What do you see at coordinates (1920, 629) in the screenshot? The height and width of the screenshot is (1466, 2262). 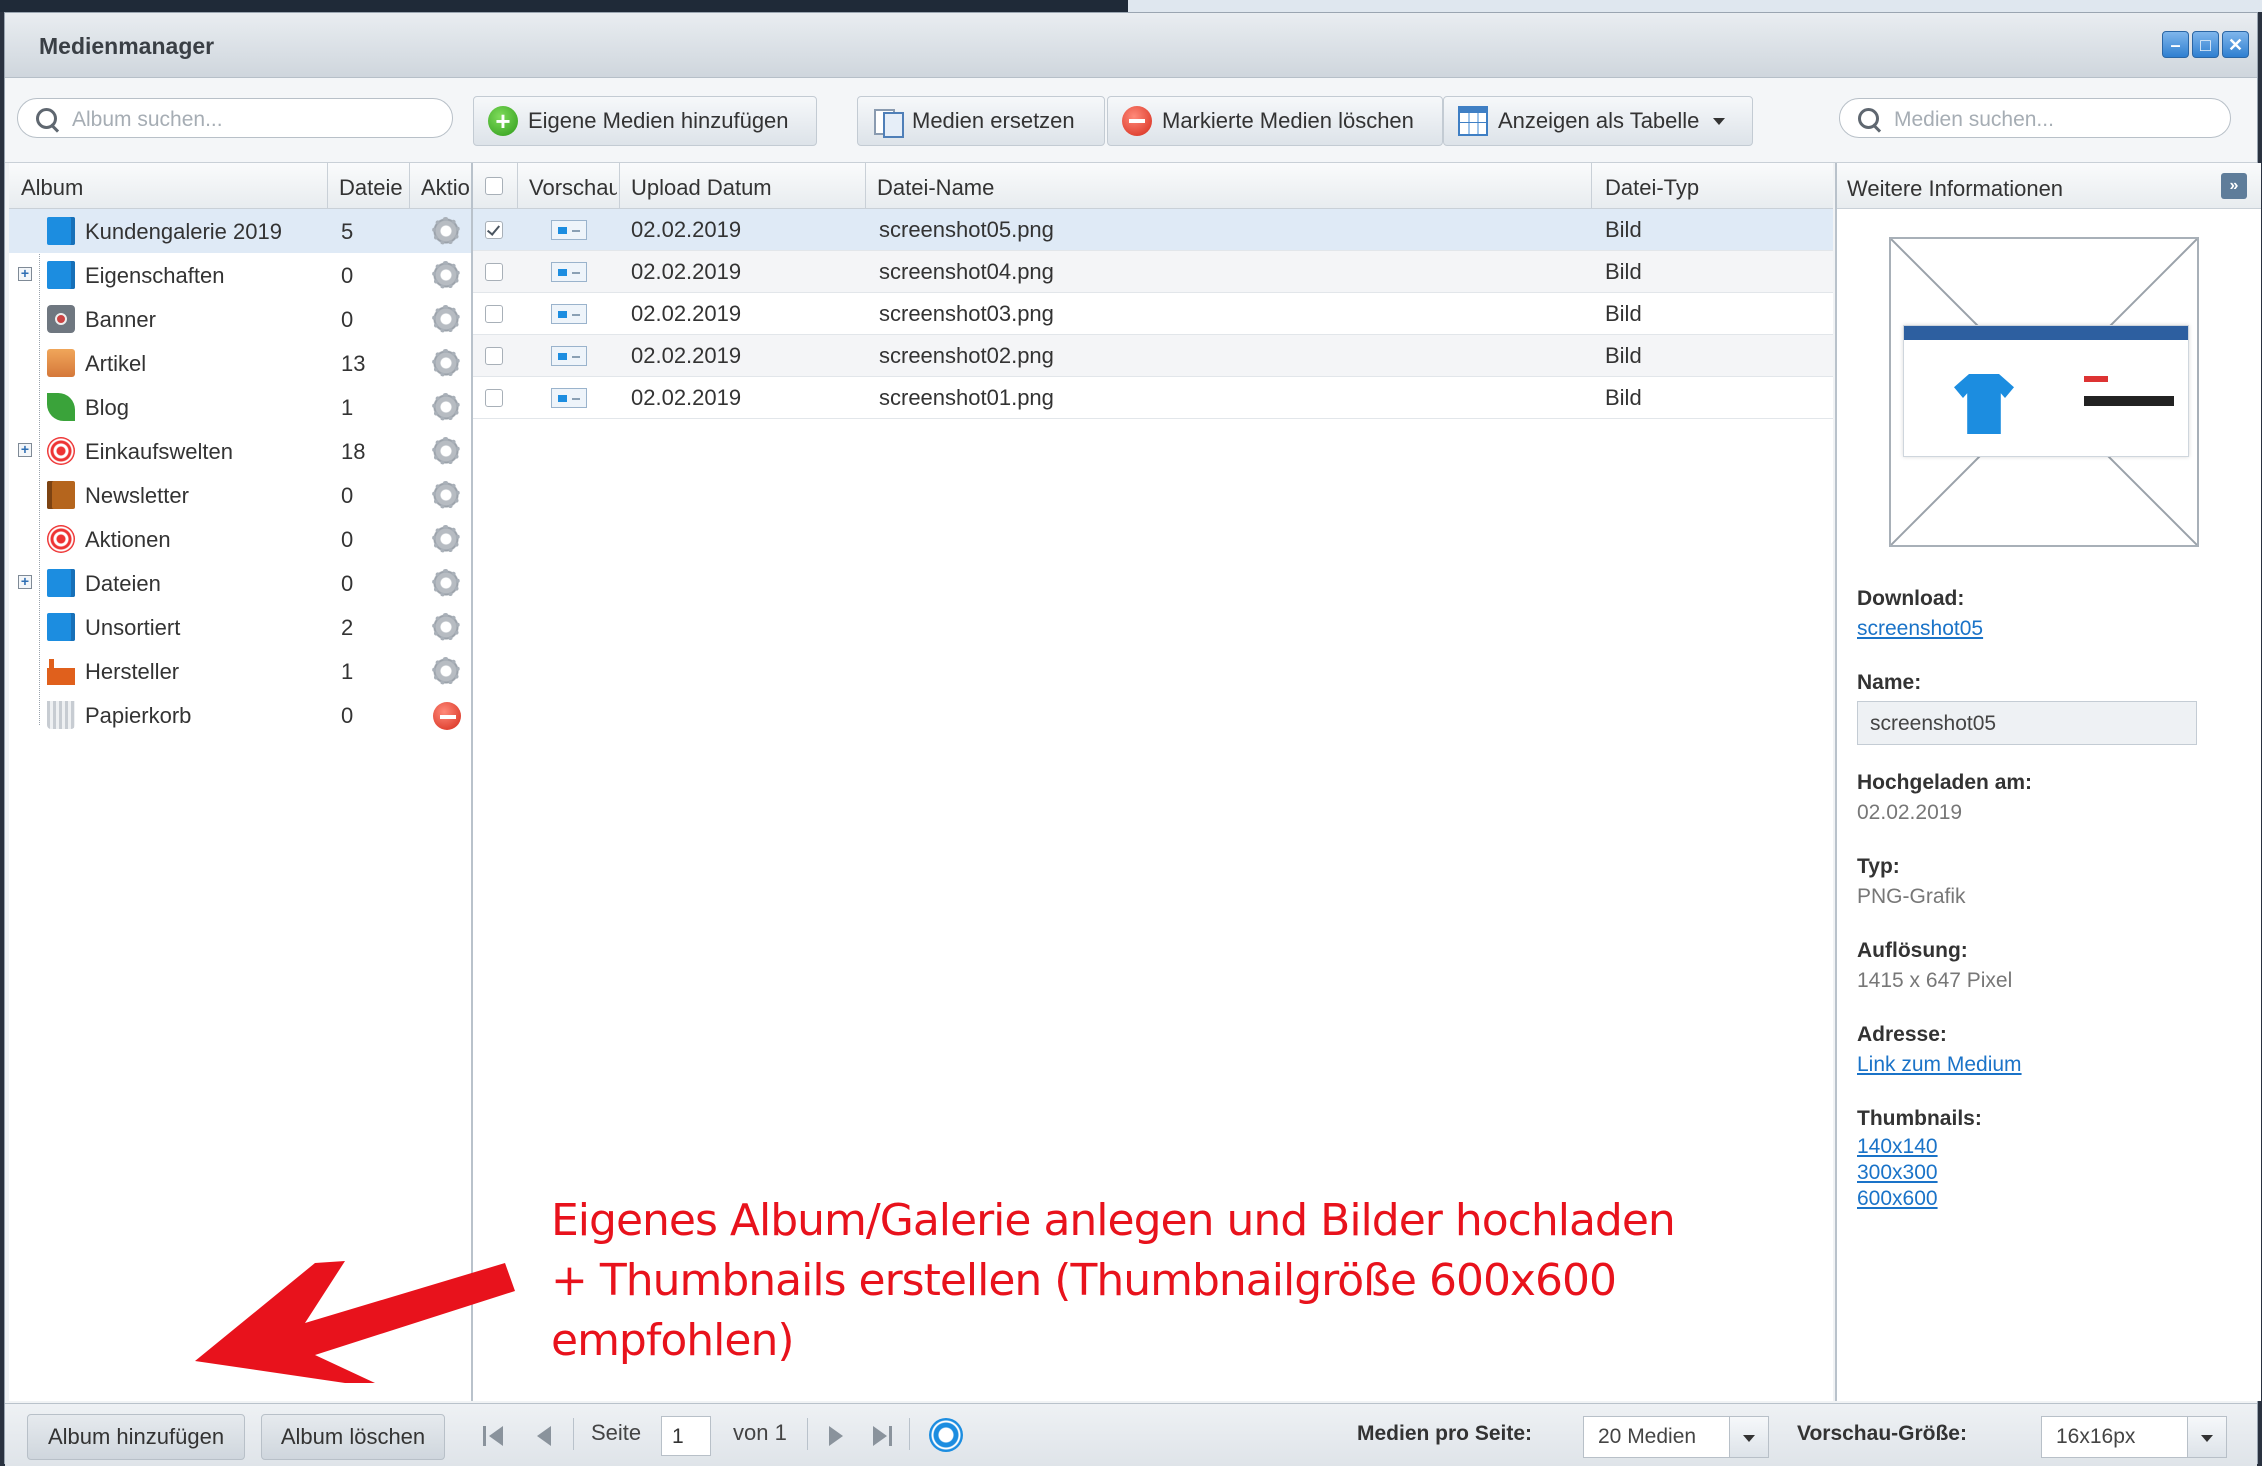 I see `download-link: screenshot05` at bounding box center [1920, 629].